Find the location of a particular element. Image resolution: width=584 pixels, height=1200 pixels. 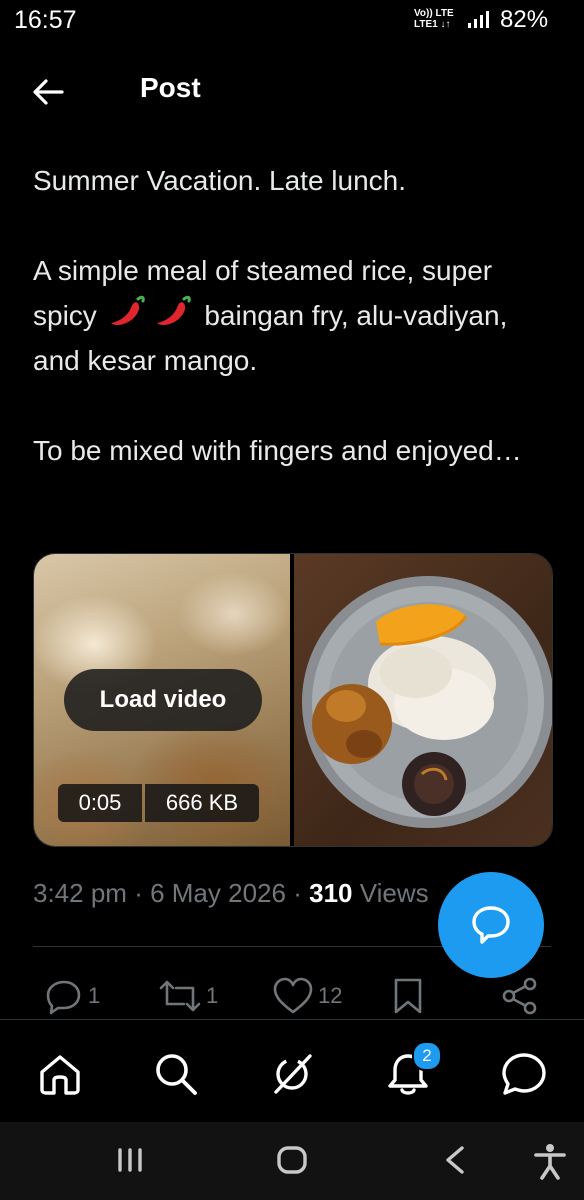

like-button: 12 is located at coordinates (307, 996).